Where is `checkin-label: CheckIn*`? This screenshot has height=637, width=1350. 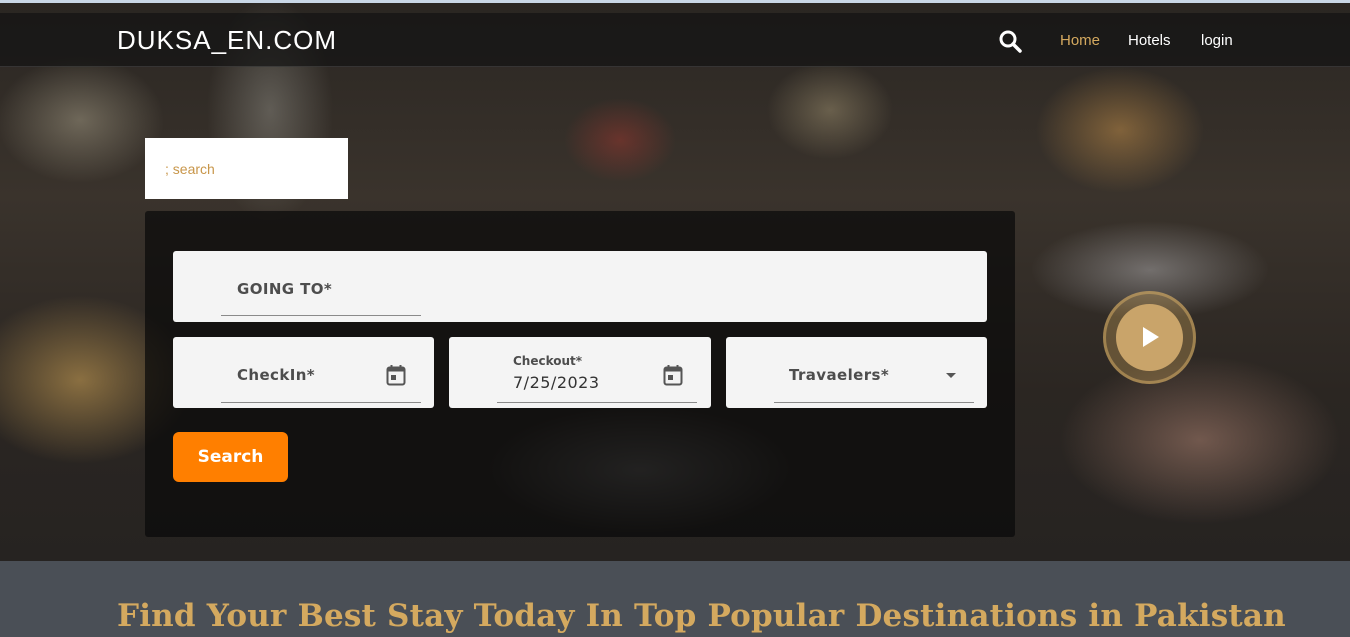
checkin-label: CheckIn* is located at coordinates (276, 375).